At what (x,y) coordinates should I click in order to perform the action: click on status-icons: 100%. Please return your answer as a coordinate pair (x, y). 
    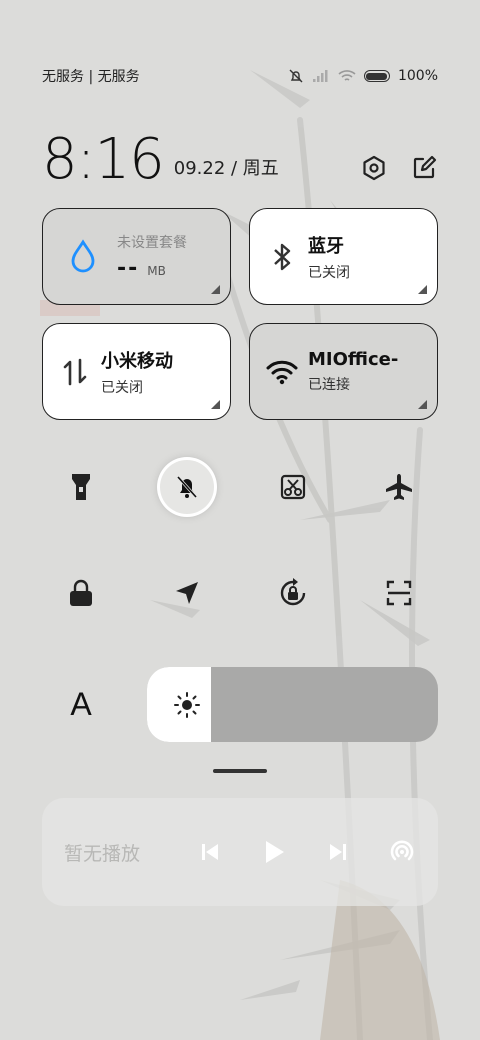
    Looking at the image, I should click on (363, 76).